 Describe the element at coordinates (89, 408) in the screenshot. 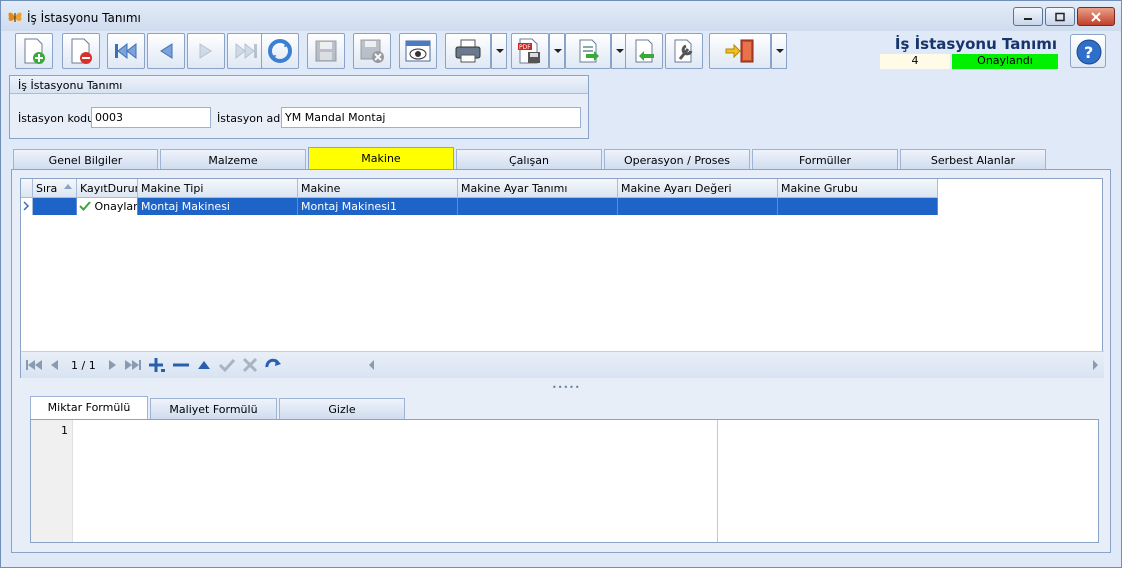

I see `tab-miktar-formulu: Miktar Formülü` at that location.